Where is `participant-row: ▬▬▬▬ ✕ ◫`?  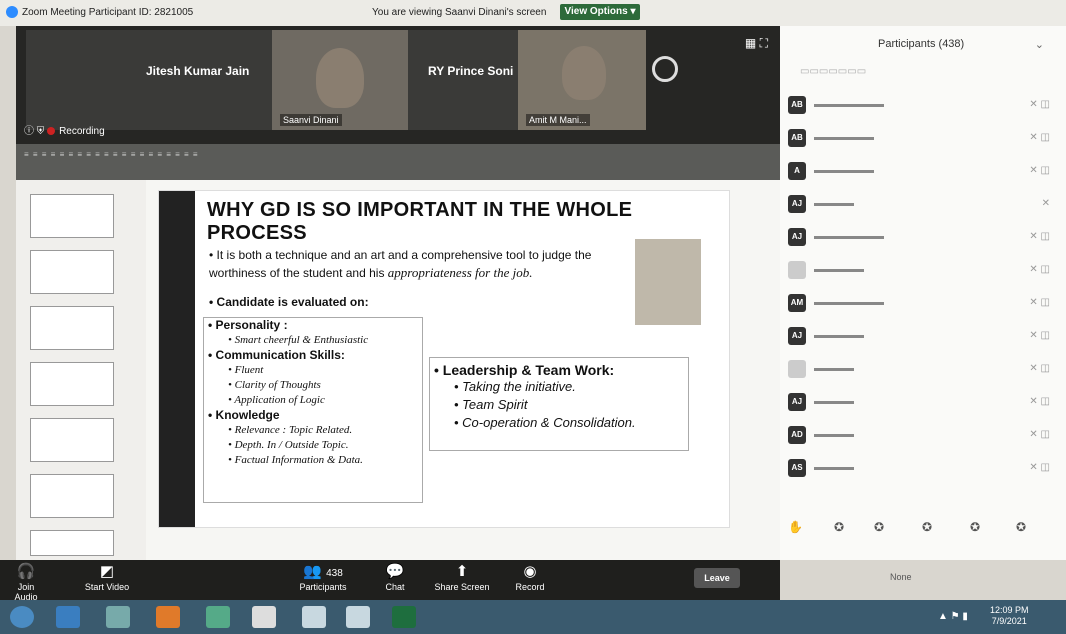 participant-row: ▬▬▬▬ ✕ ◫ is located at coordinates (923, 369).